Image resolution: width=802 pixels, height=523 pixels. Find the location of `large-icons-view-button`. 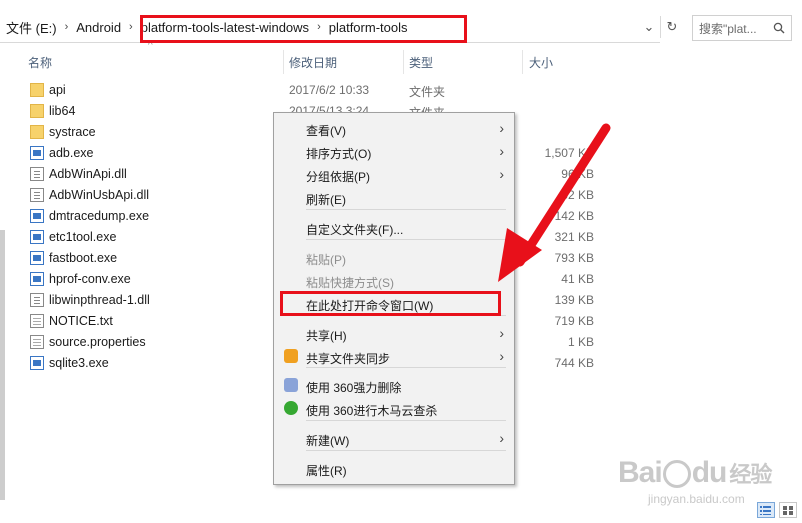

large-icons-view-button is located at coordinates (788, 510).